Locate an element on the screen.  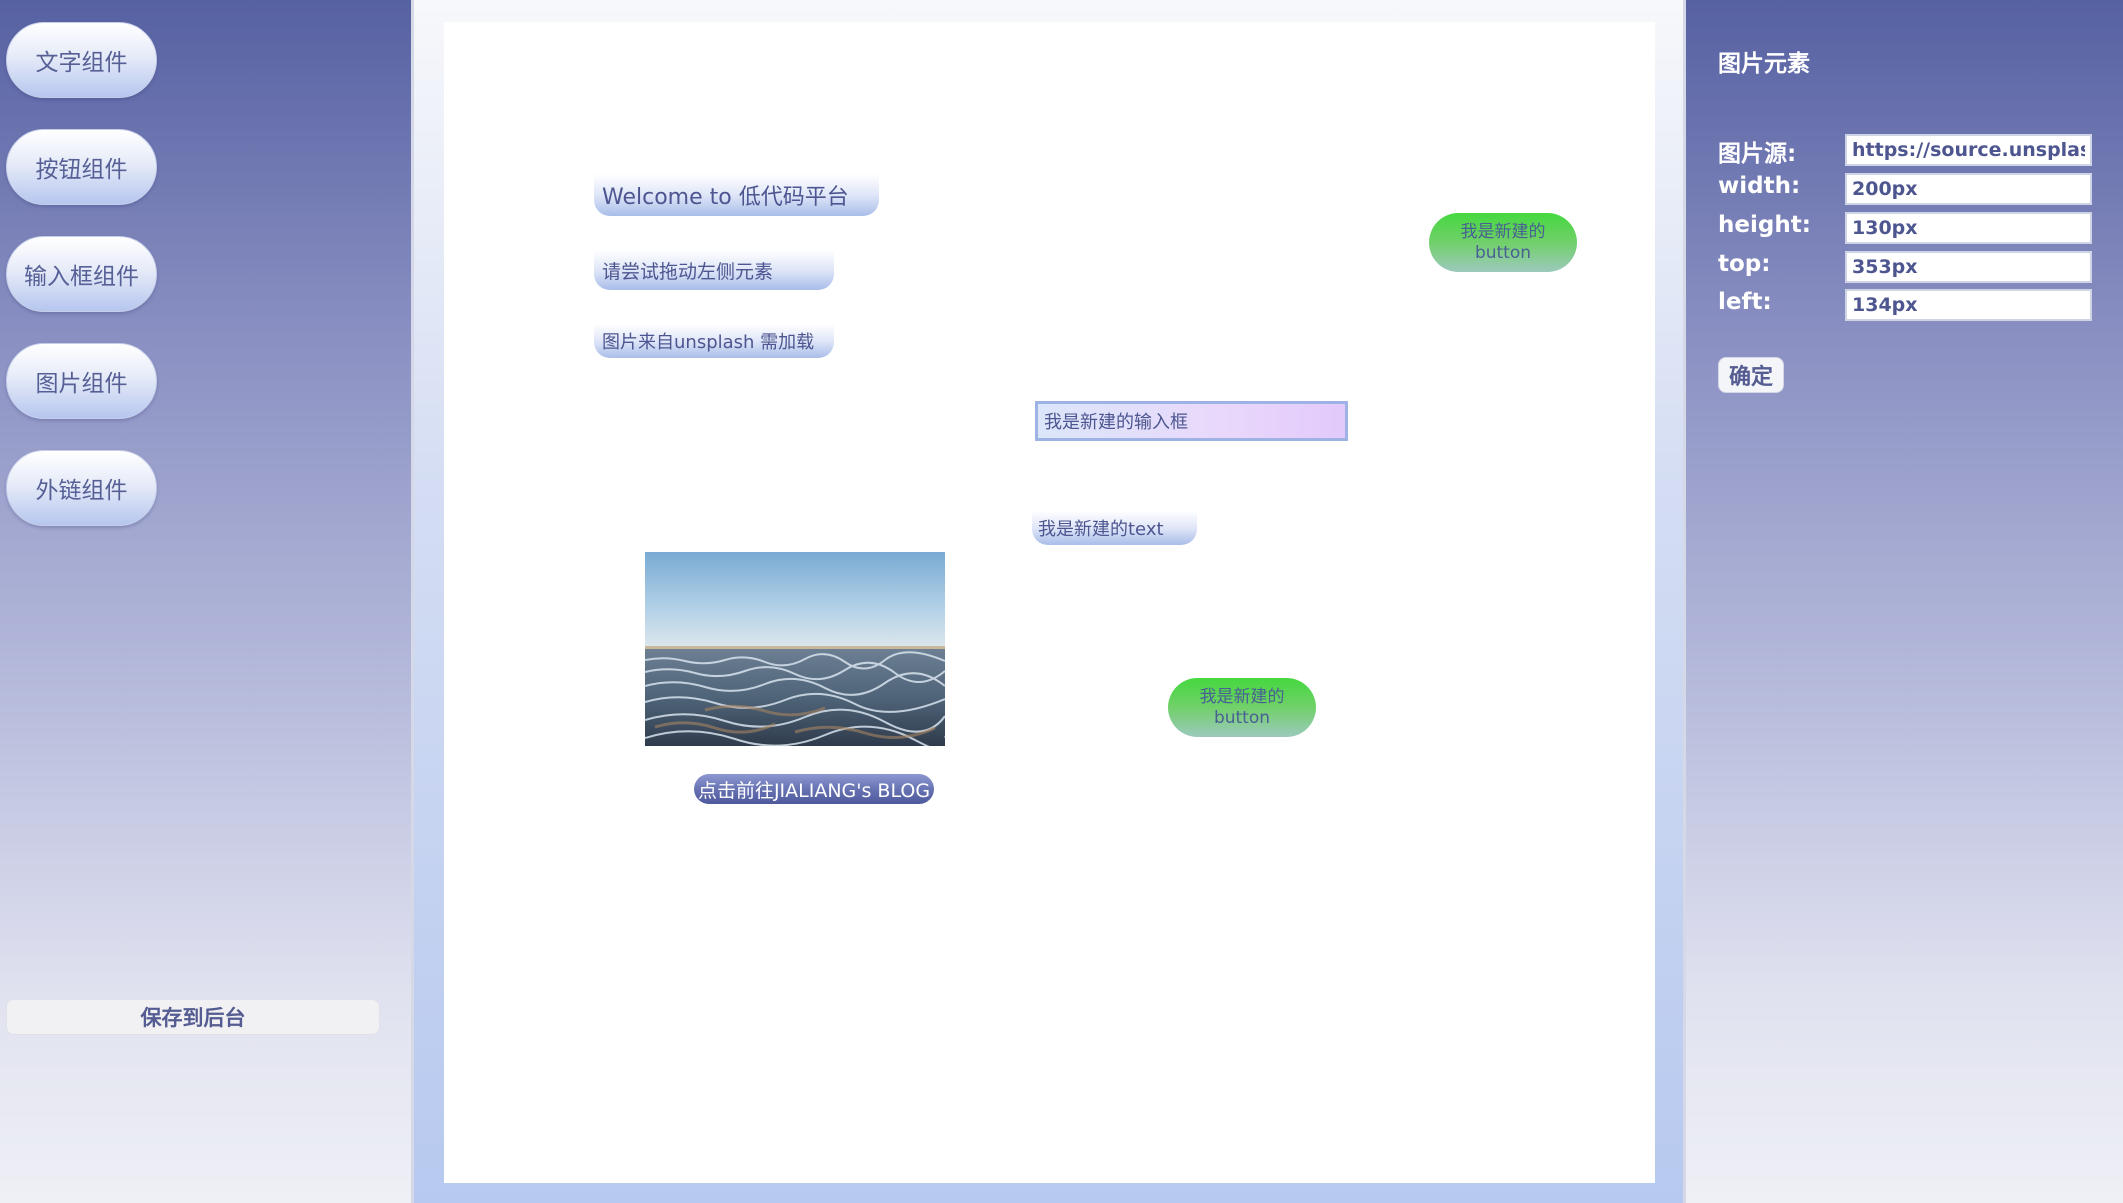
welcome-text: Welcome to 低代码平台 is located at coordinates (736, 195).